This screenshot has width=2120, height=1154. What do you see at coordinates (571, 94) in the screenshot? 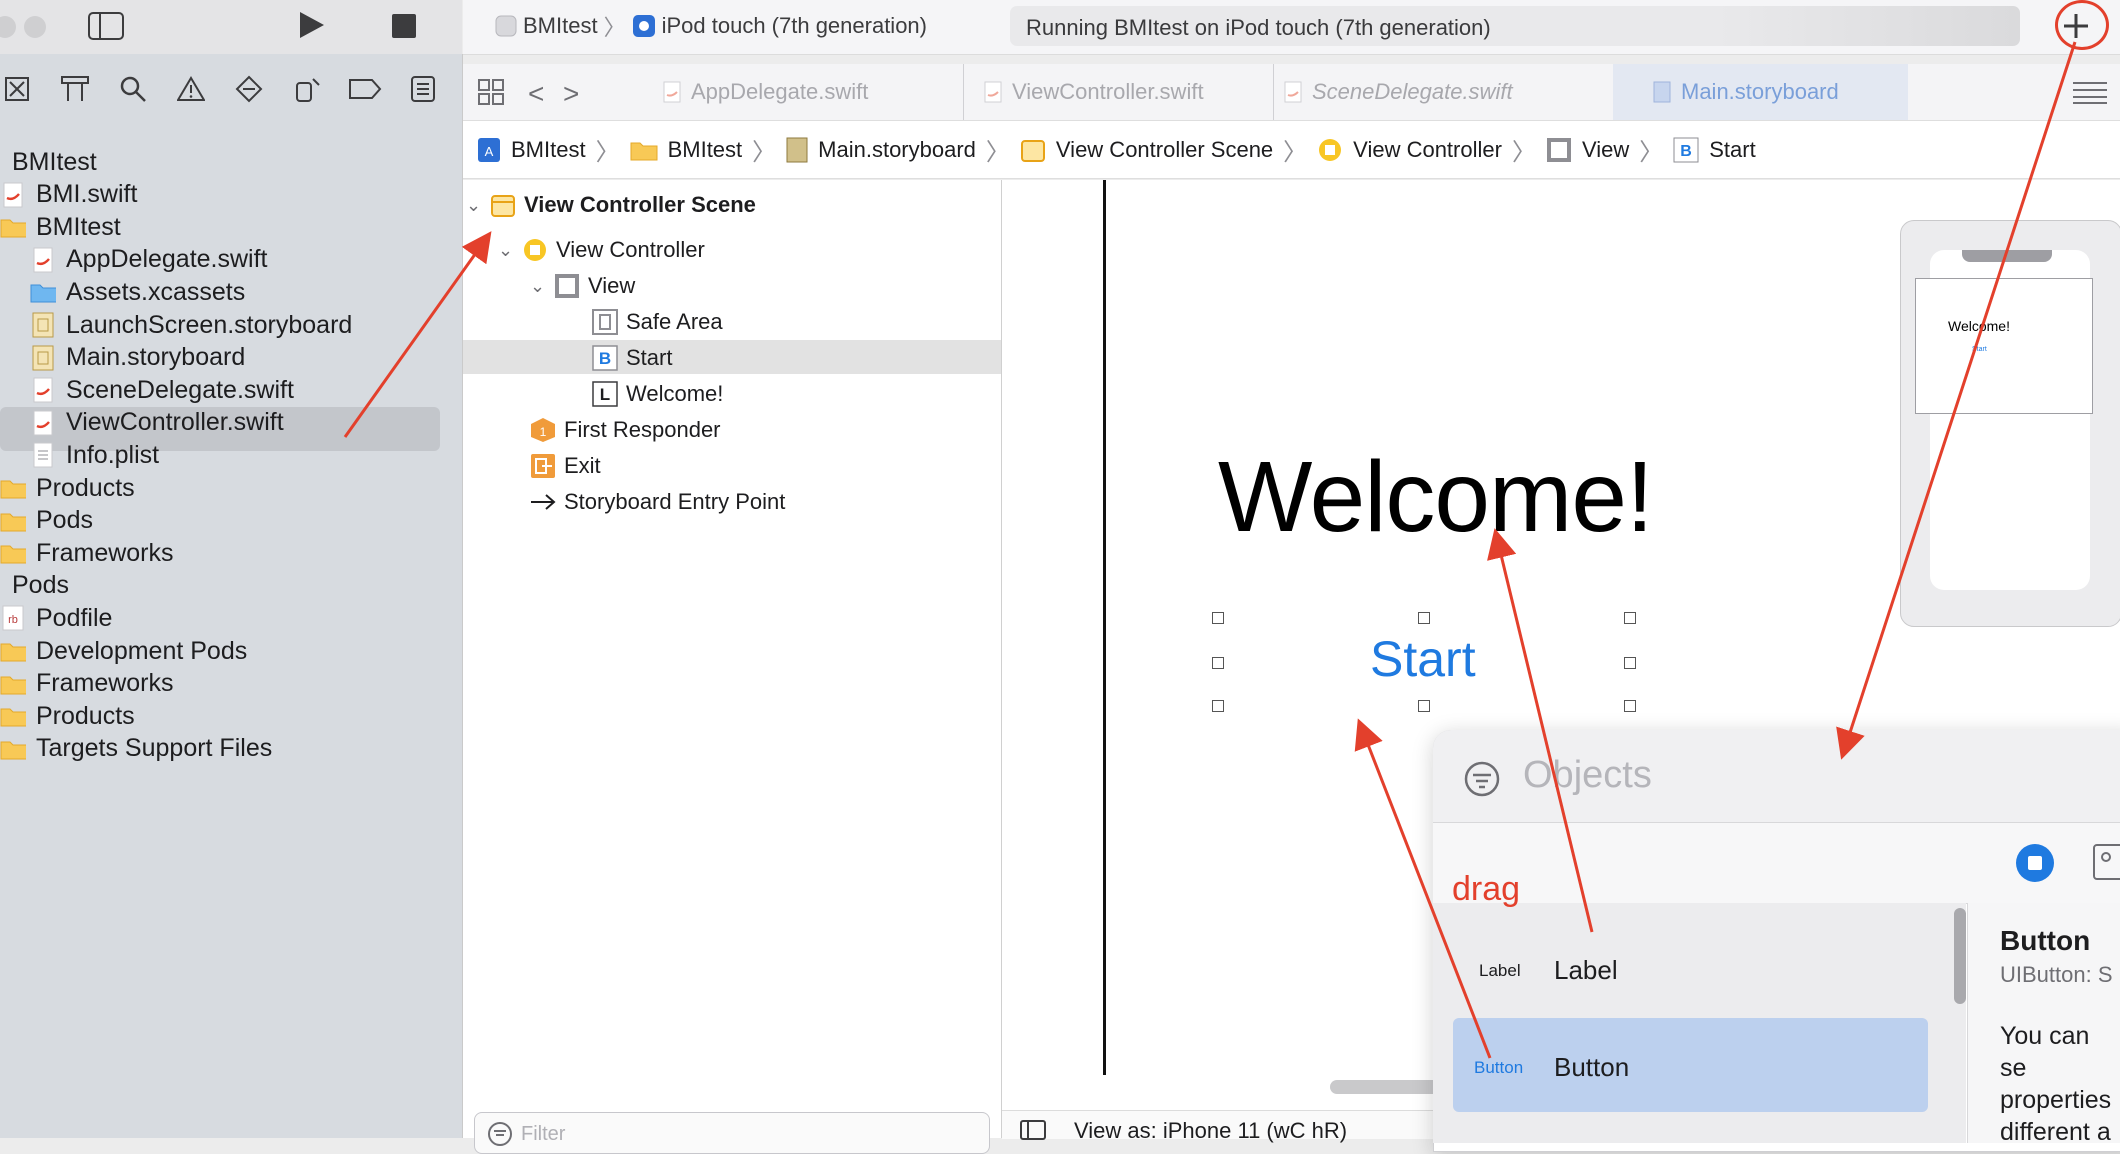
I see `forward-chevron-icon: >` at bounding box center [571, 94].